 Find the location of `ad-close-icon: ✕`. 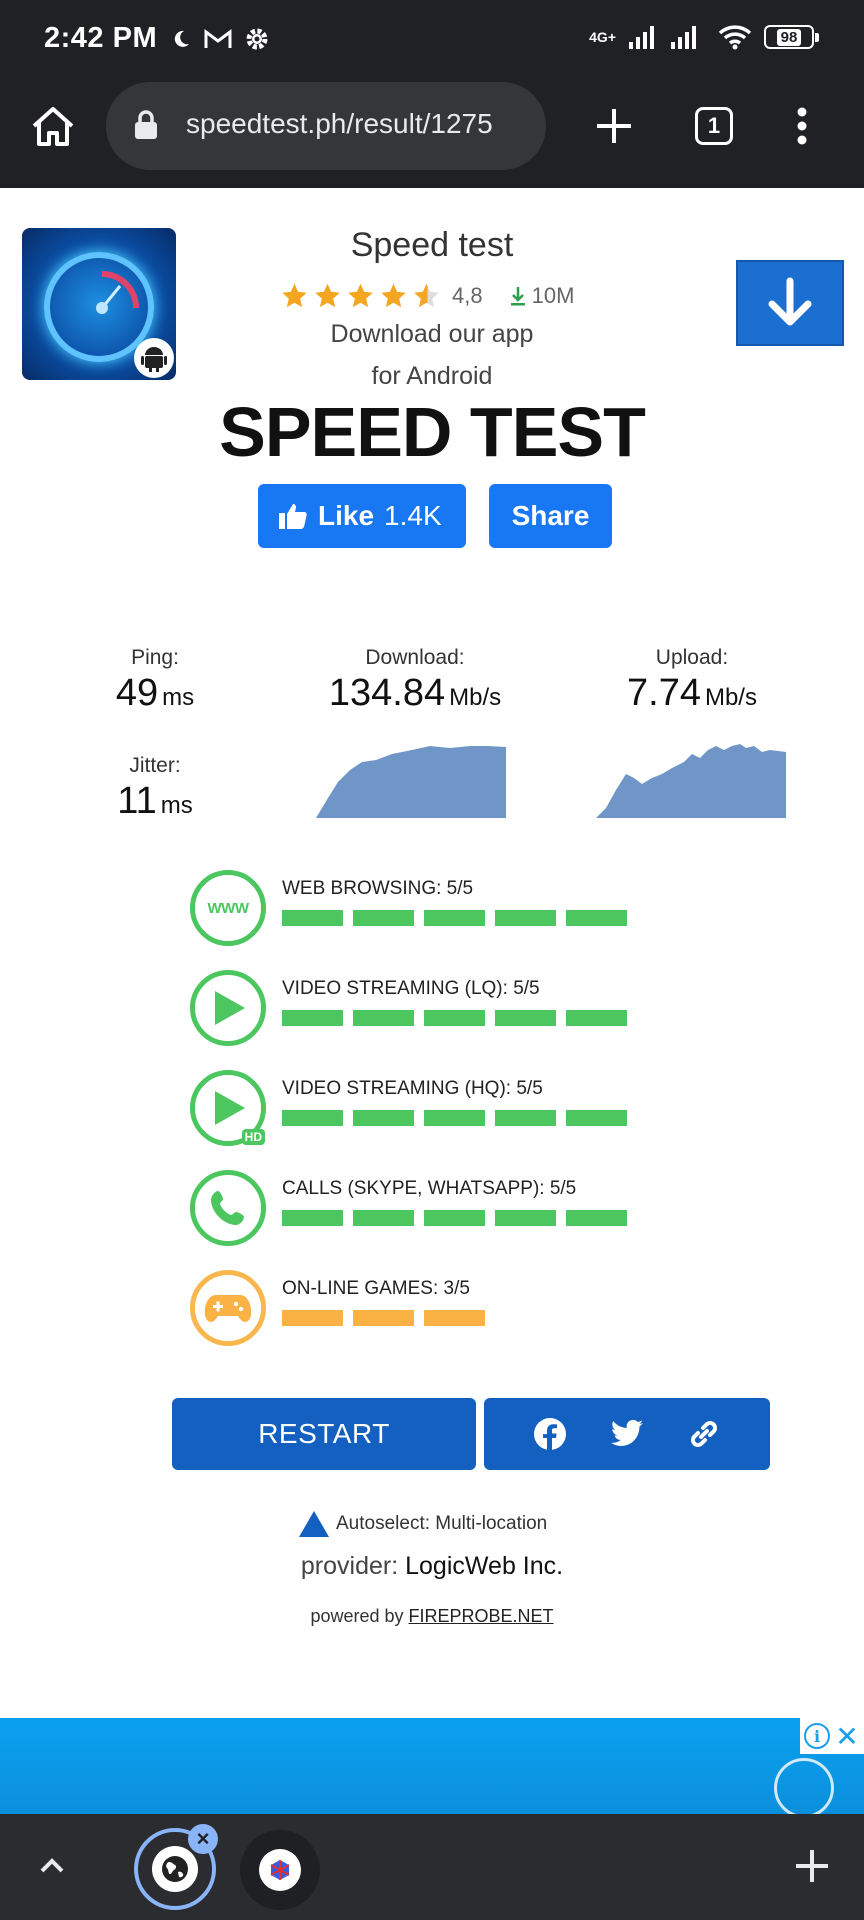

ad-close-icon: ✕ is located at coordinates (847, 1736).